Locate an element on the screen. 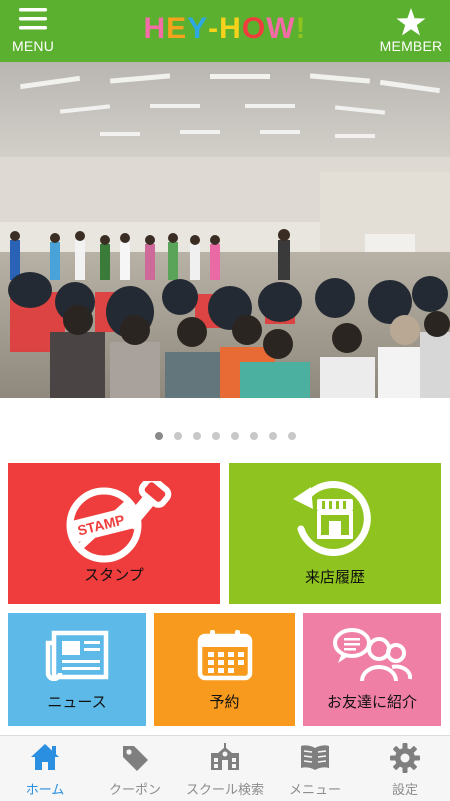  calendar-icon is located at coordinates (224, 655).